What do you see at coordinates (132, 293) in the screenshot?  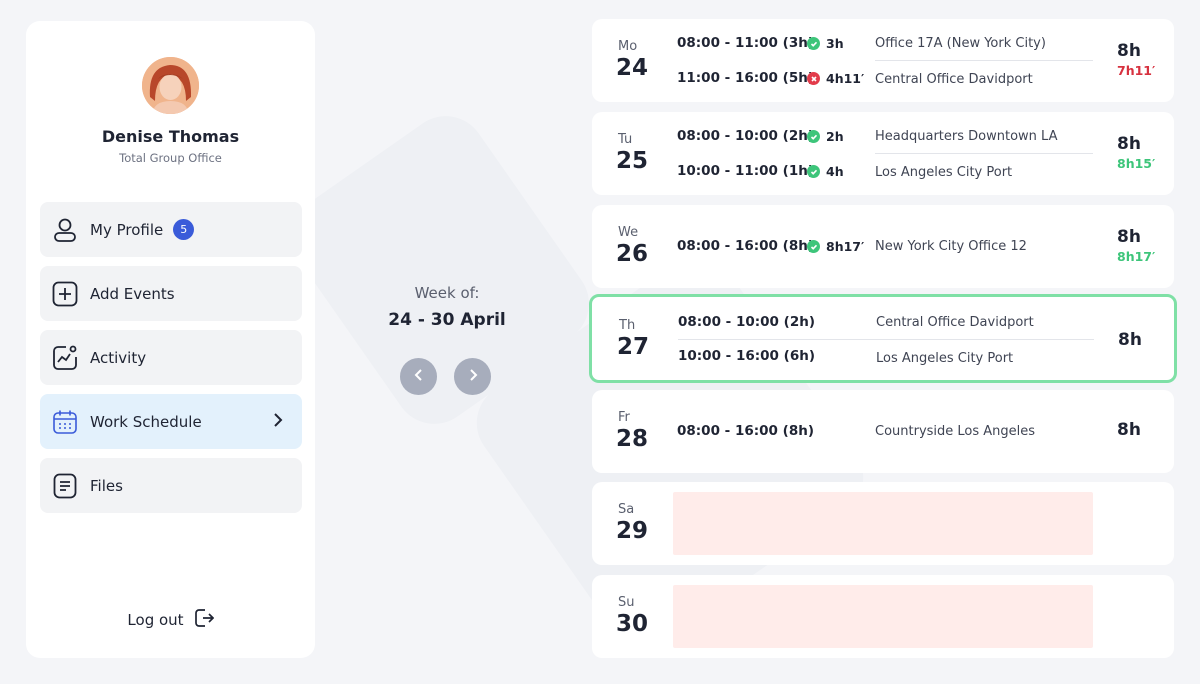 I see `nav-label: Add Events` at bounding box center [132, 293].